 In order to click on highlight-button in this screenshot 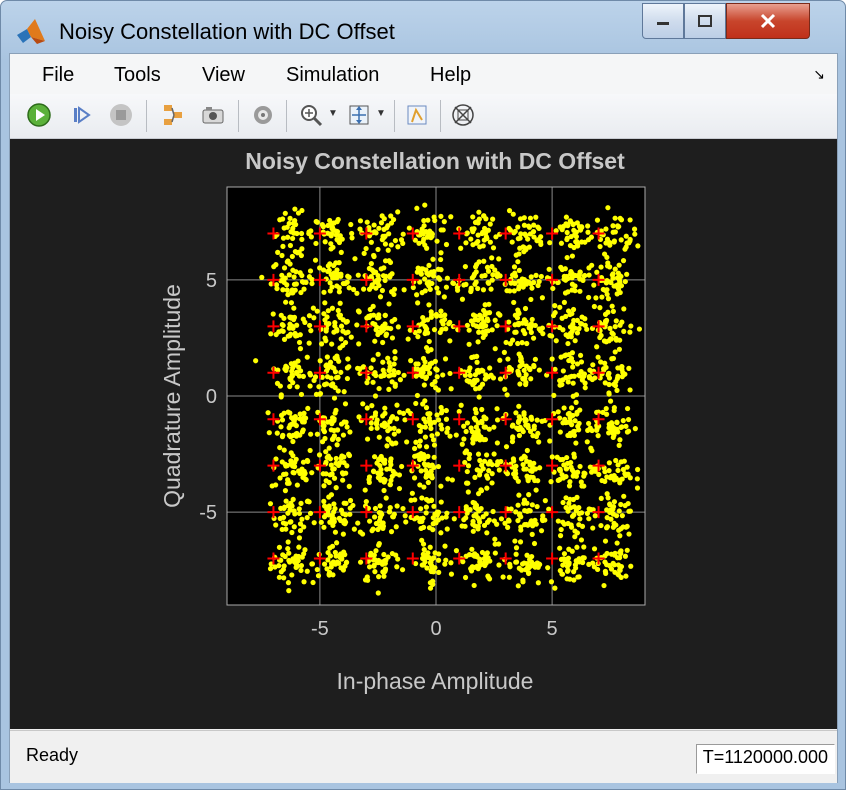, I will do `click(417, 115)`.